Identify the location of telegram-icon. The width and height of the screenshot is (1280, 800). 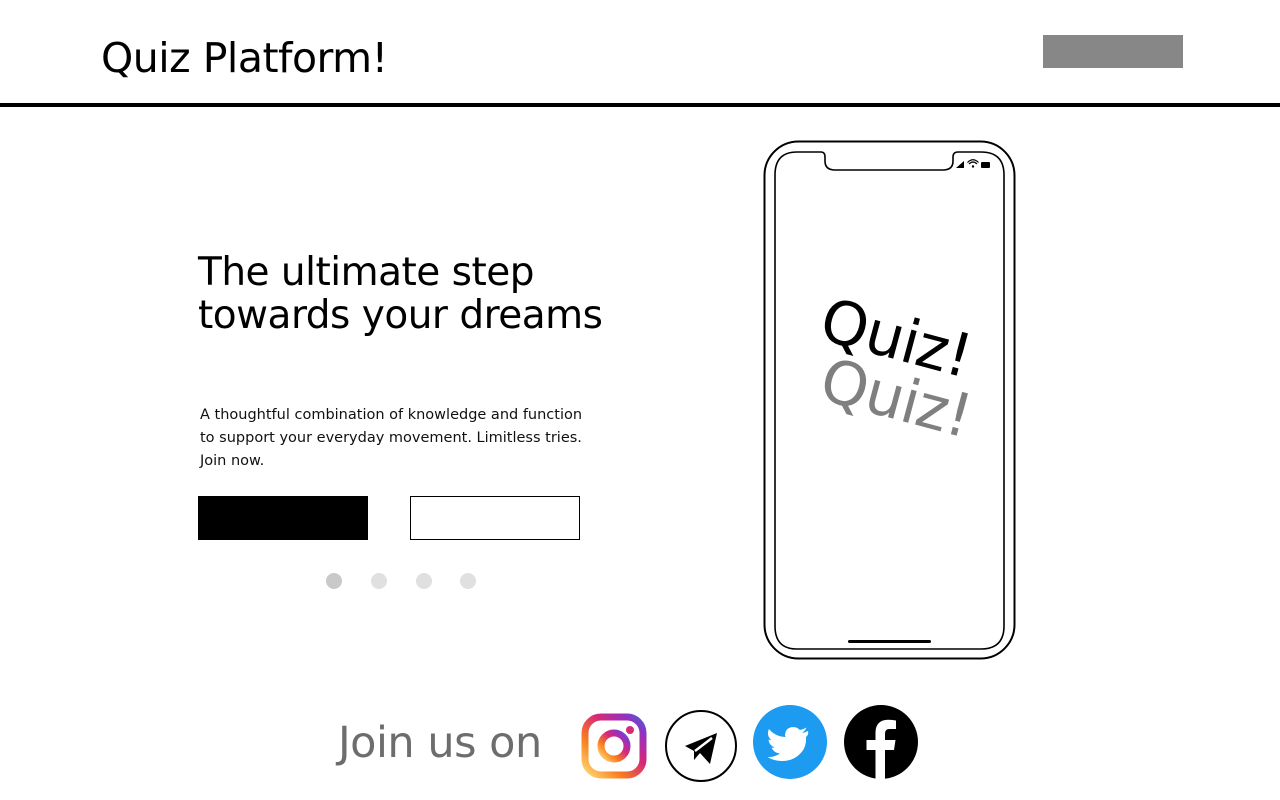
(701, 746).